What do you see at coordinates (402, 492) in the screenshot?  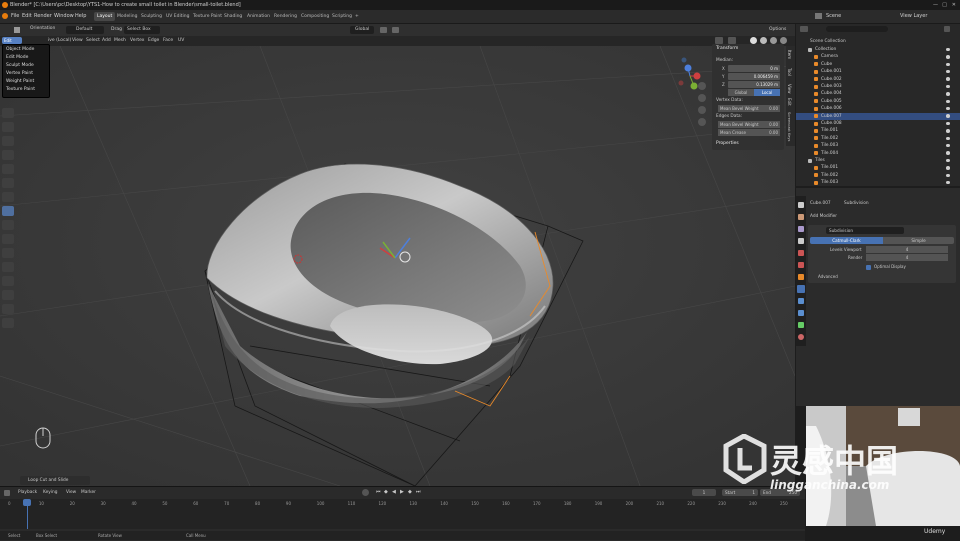 I see `play-icon: ▶` at bounding box center [402, 492].